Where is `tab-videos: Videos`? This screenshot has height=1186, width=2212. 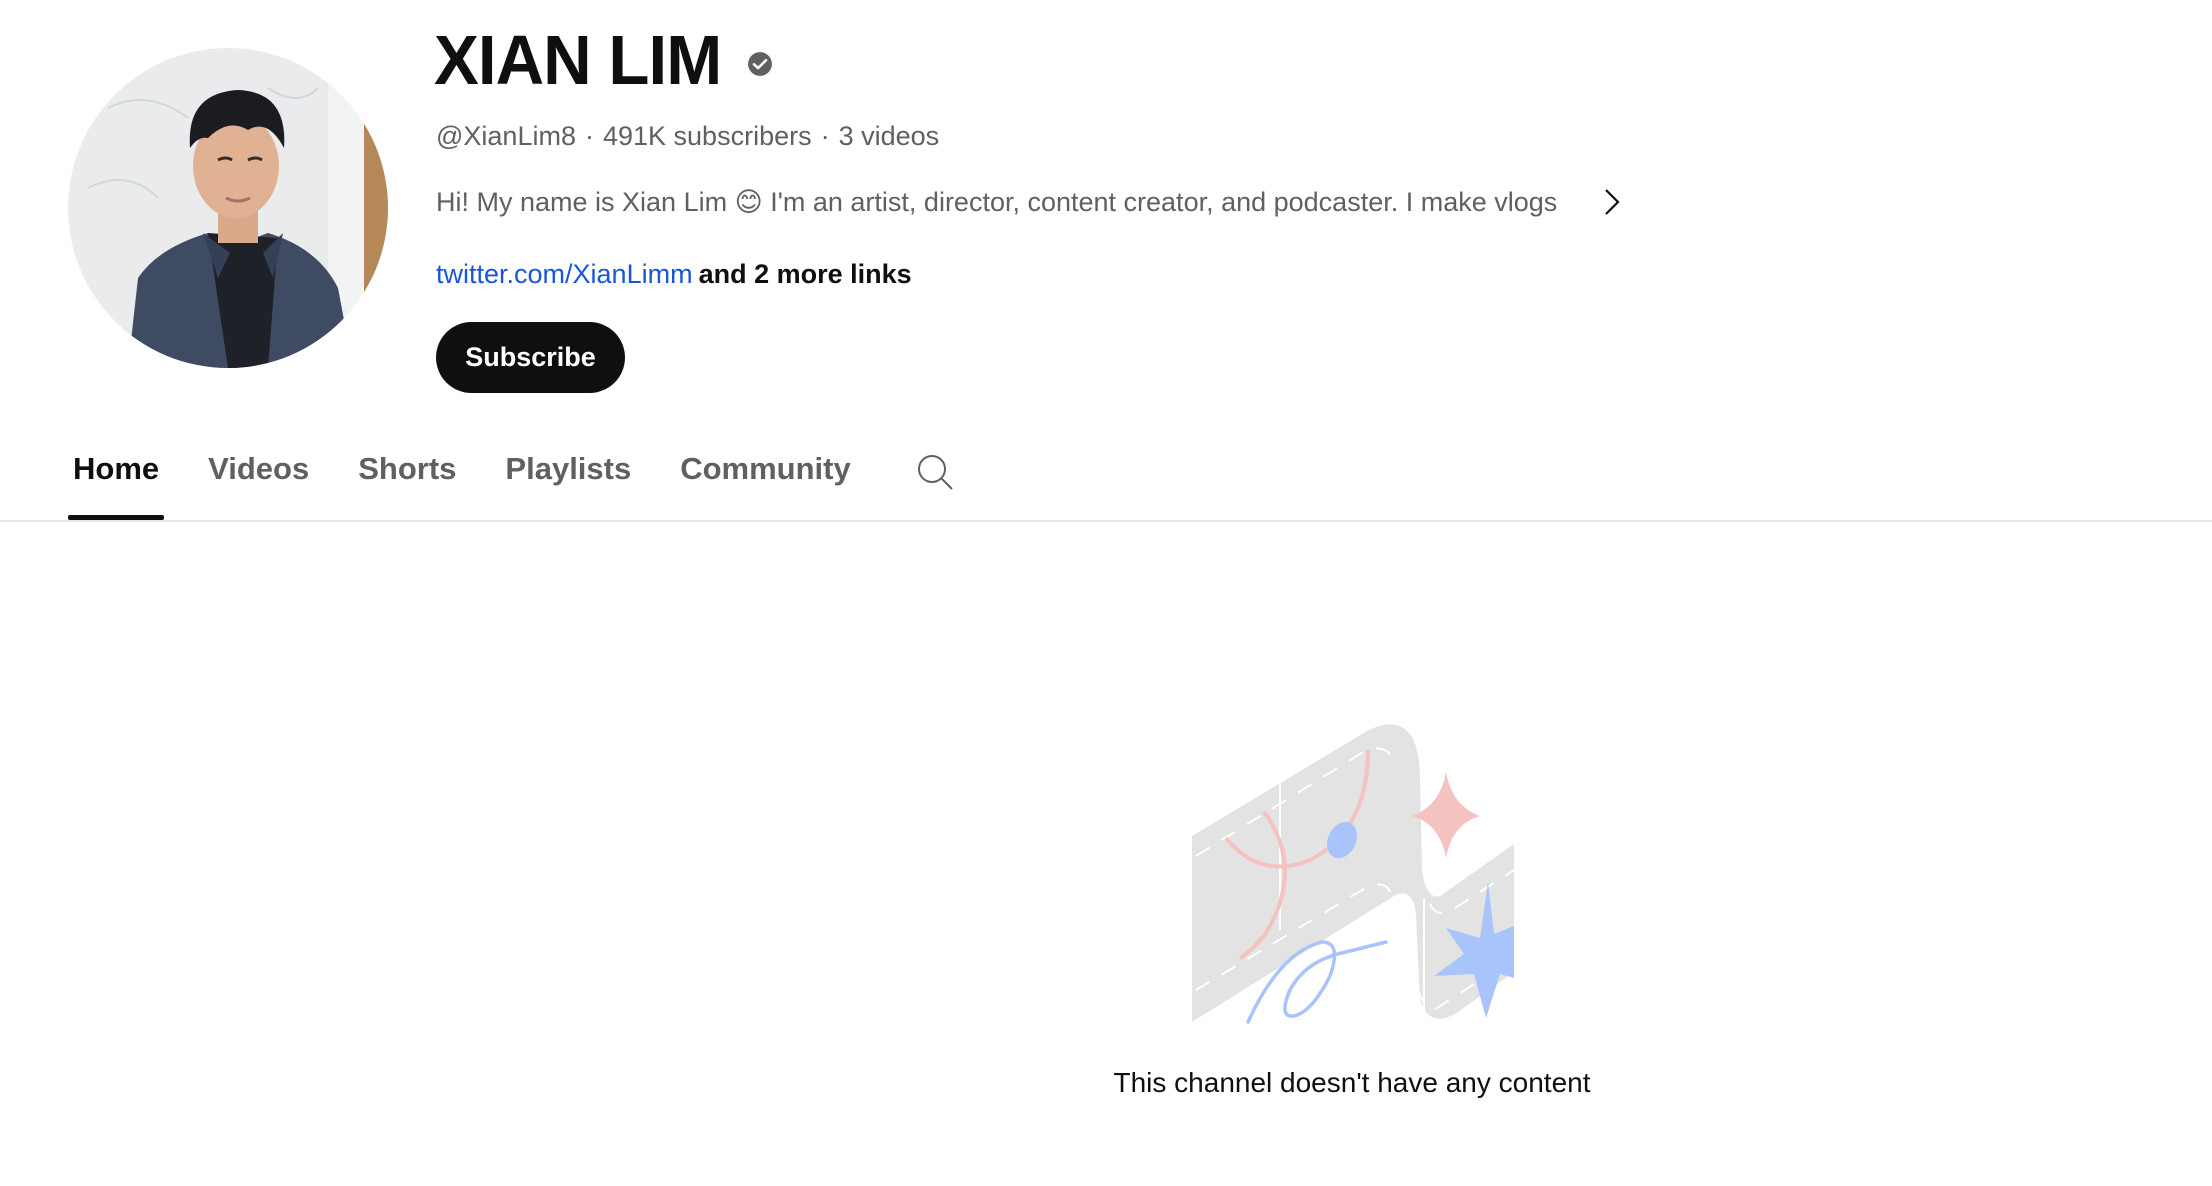 tab-videos: Videos is located at coordinates (258, 480).